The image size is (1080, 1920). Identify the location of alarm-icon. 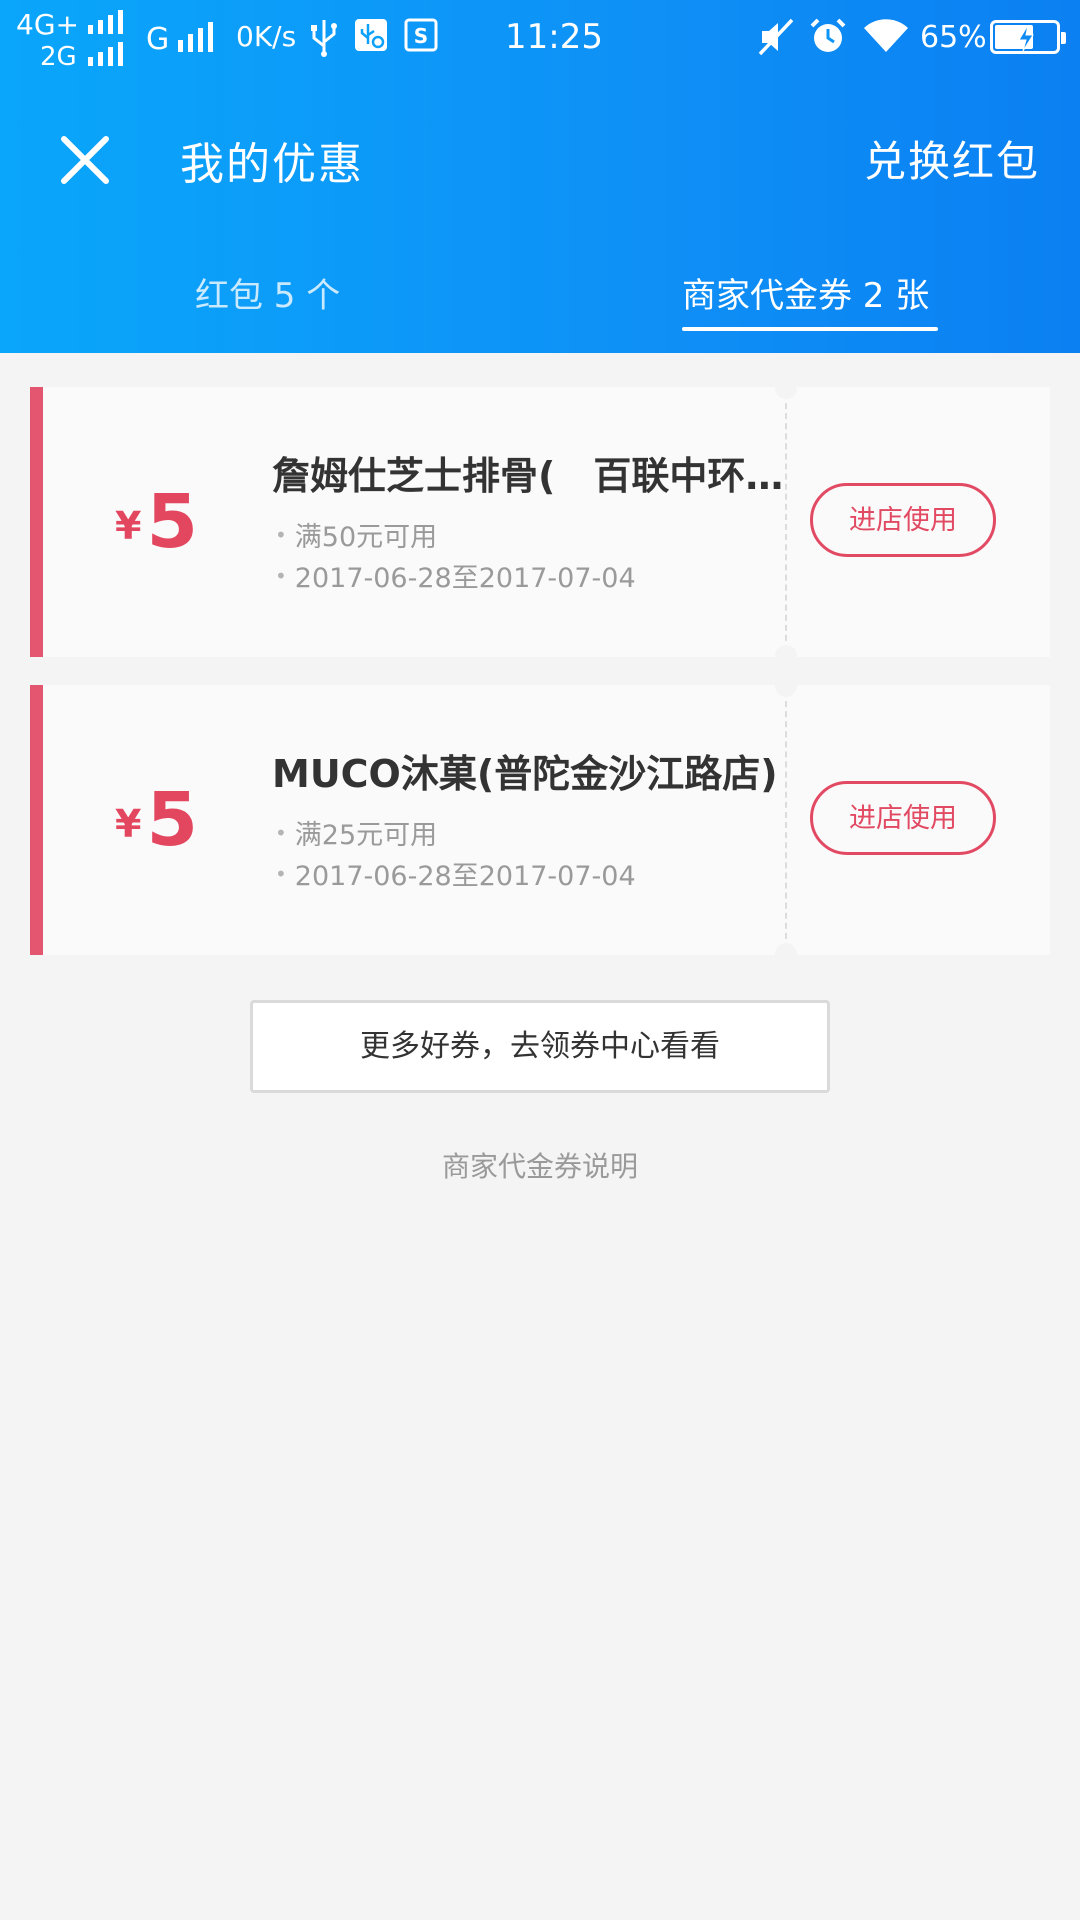
(828, 35).